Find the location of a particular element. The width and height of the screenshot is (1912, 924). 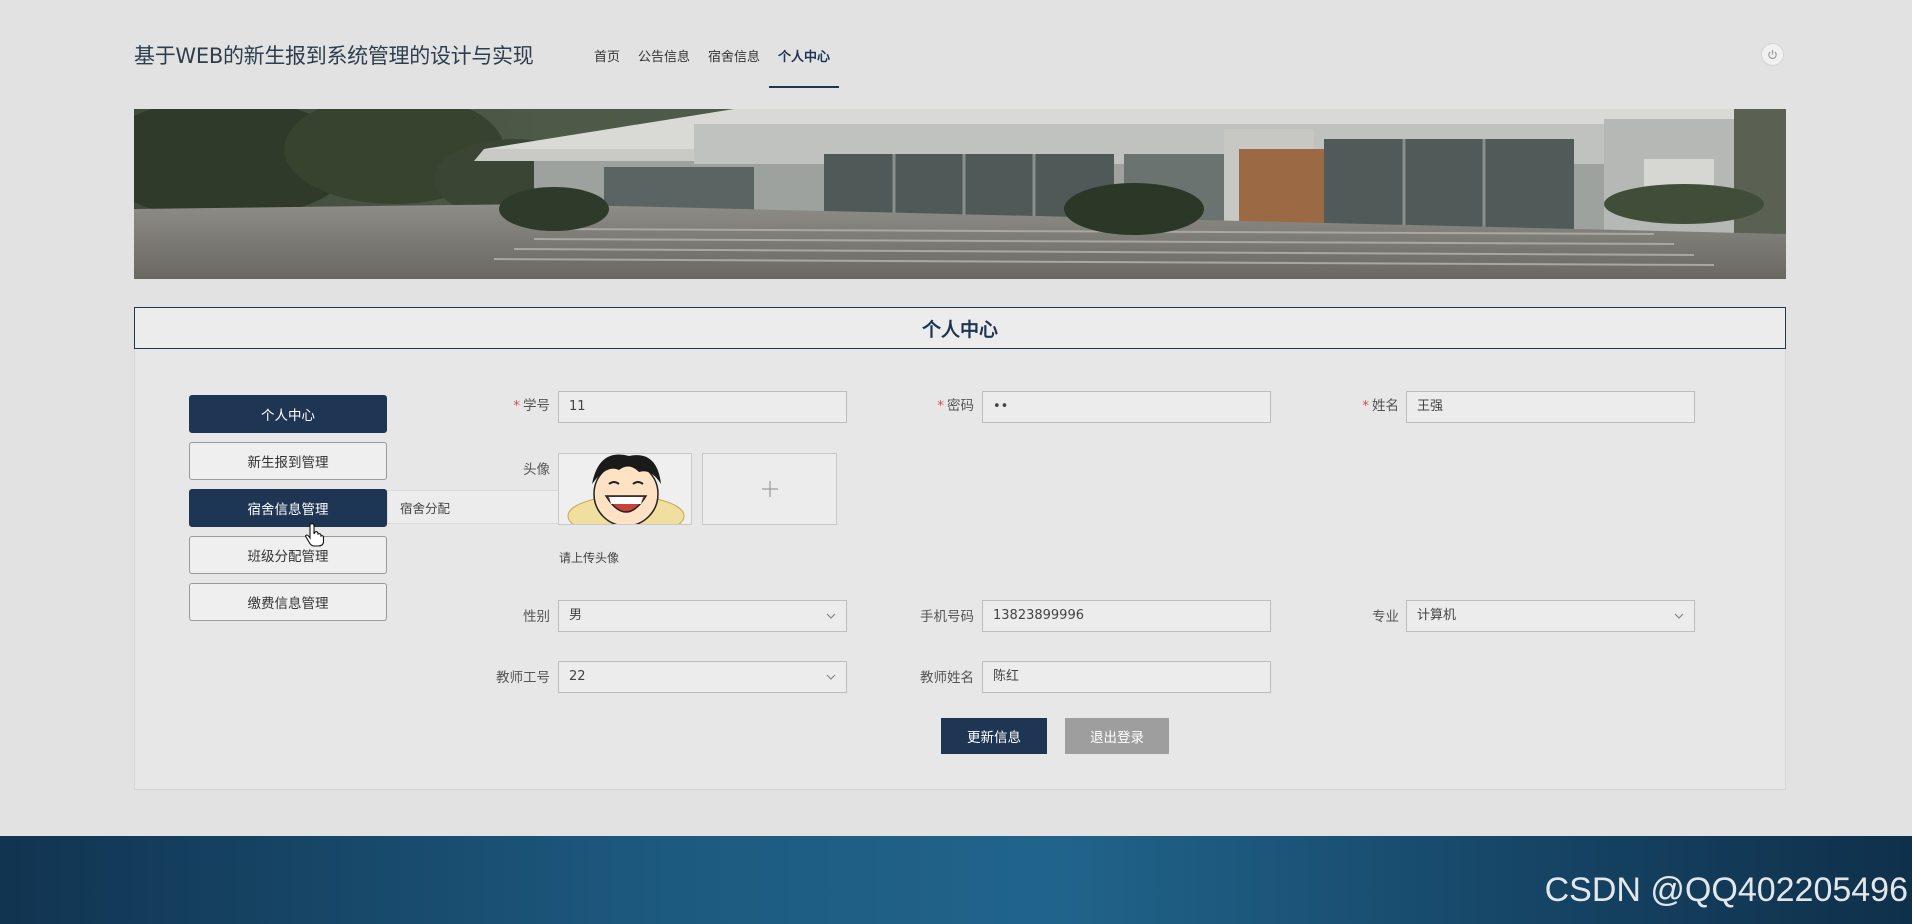

phone-label: 手机号码 is located at coordinates (947, 617).